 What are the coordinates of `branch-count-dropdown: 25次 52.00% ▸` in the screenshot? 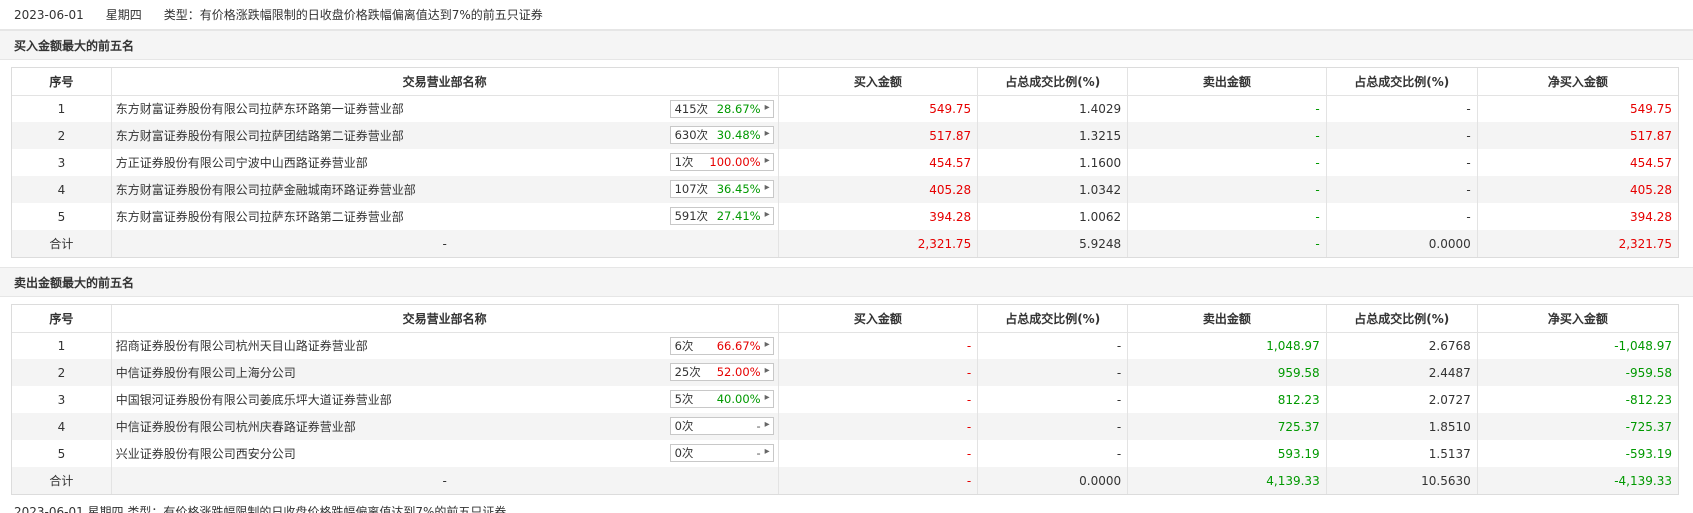 It's located at (721, 372).